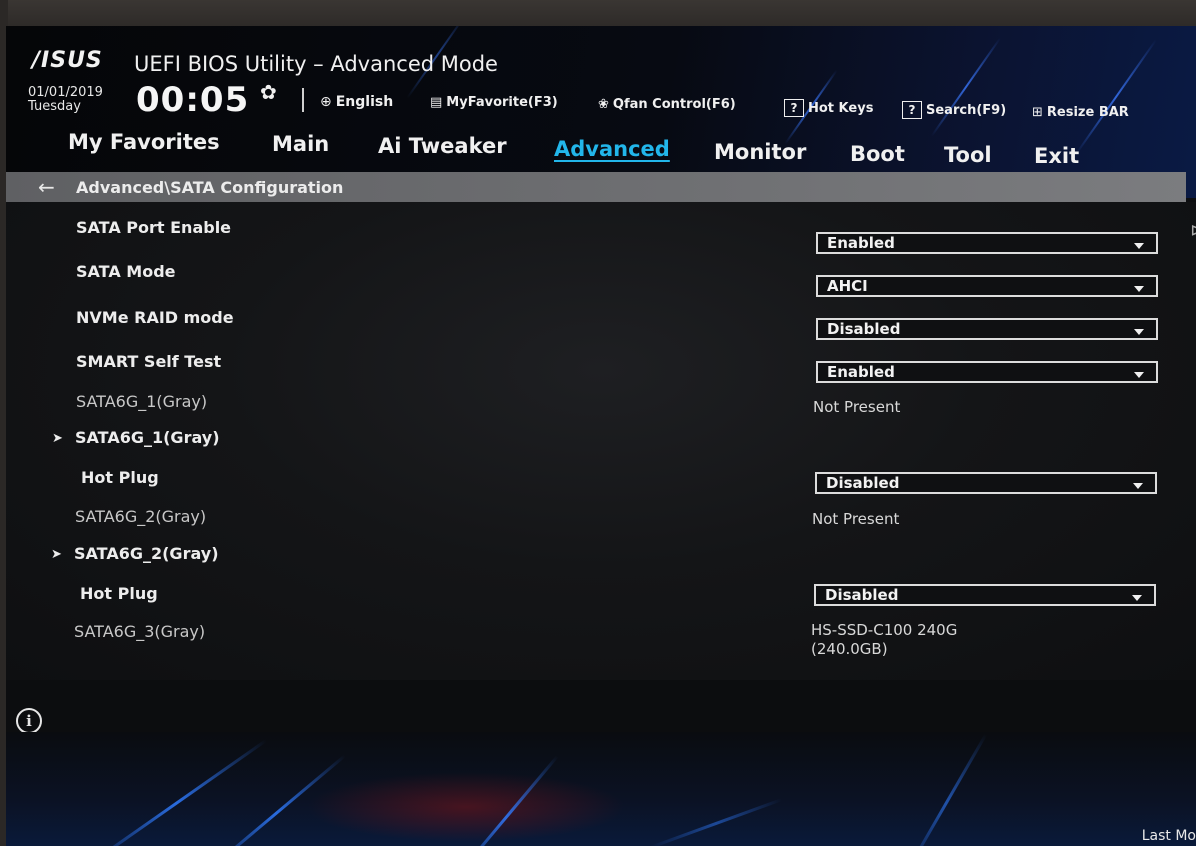 The image size is (1196, 846). What do you see at coordinates (987, 243) in the screenshot?
I see `sata-port-enable-select: Enabled` at bounding box center [987, 243].